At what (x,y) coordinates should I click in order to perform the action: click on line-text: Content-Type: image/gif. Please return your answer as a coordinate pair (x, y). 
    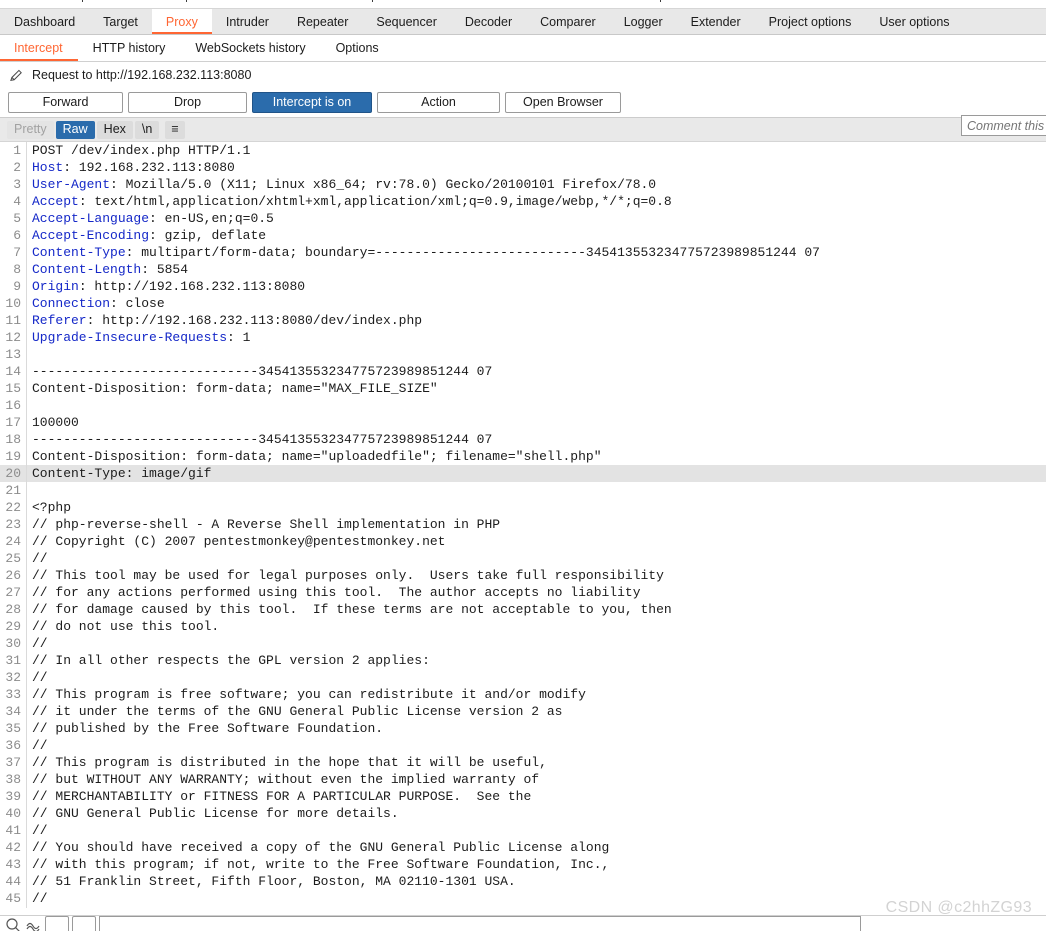
    Looking at the image, I should click on (119, 473).